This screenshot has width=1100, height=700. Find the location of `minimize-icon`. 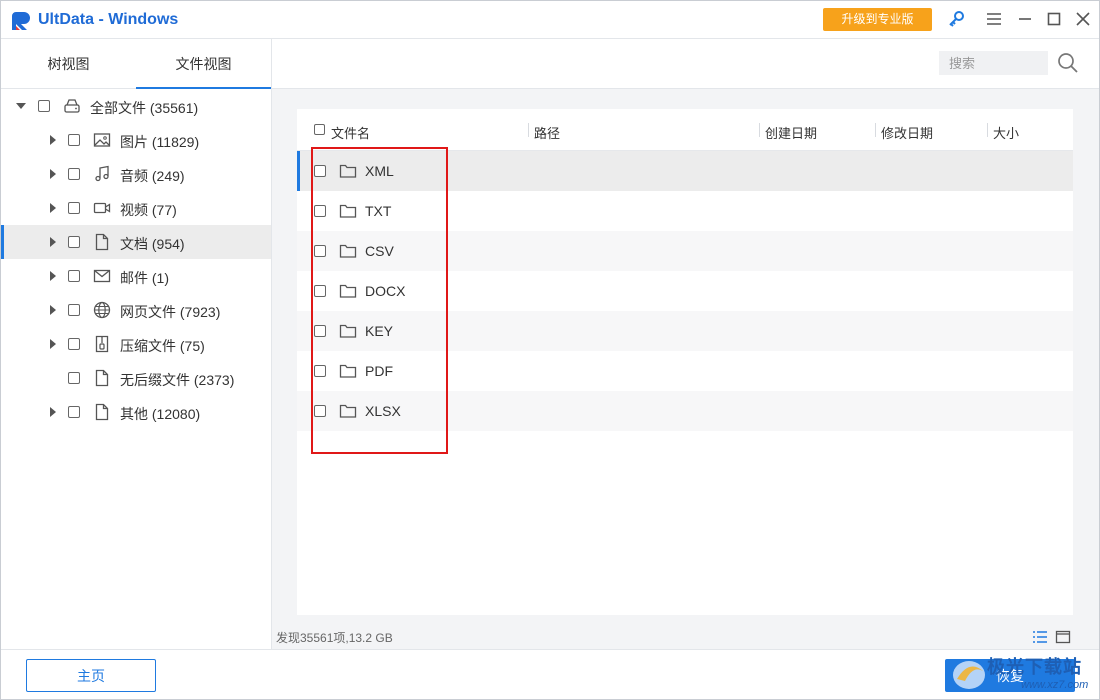

minimize-icon is located at coordinates (1025, 19).